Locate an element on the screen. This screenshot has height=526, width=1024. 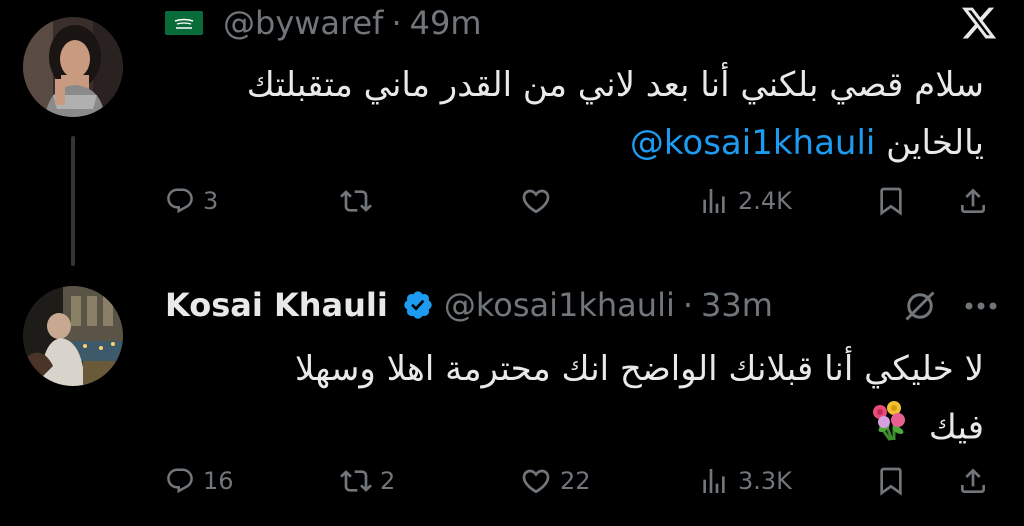
tweet-text-line2-prefix: يالخاين is located at coordinates (935, 143).